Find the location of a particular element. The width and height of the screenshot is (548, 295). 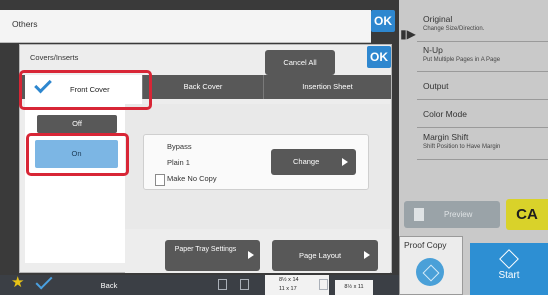

side-item-subtitle: Put Multiple Pages in A Page is located at coordinates (462, 60).